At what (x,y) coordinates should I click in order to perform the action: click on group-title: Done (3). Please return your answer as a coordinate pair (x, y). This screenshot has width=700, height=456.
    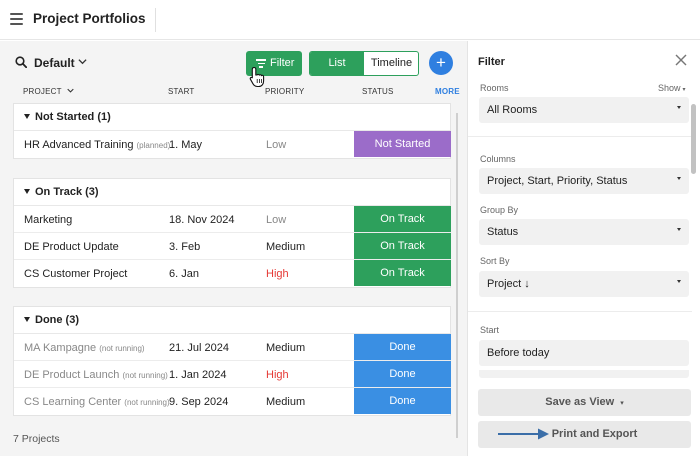
    Looking at the image, I should click on (57, 320).